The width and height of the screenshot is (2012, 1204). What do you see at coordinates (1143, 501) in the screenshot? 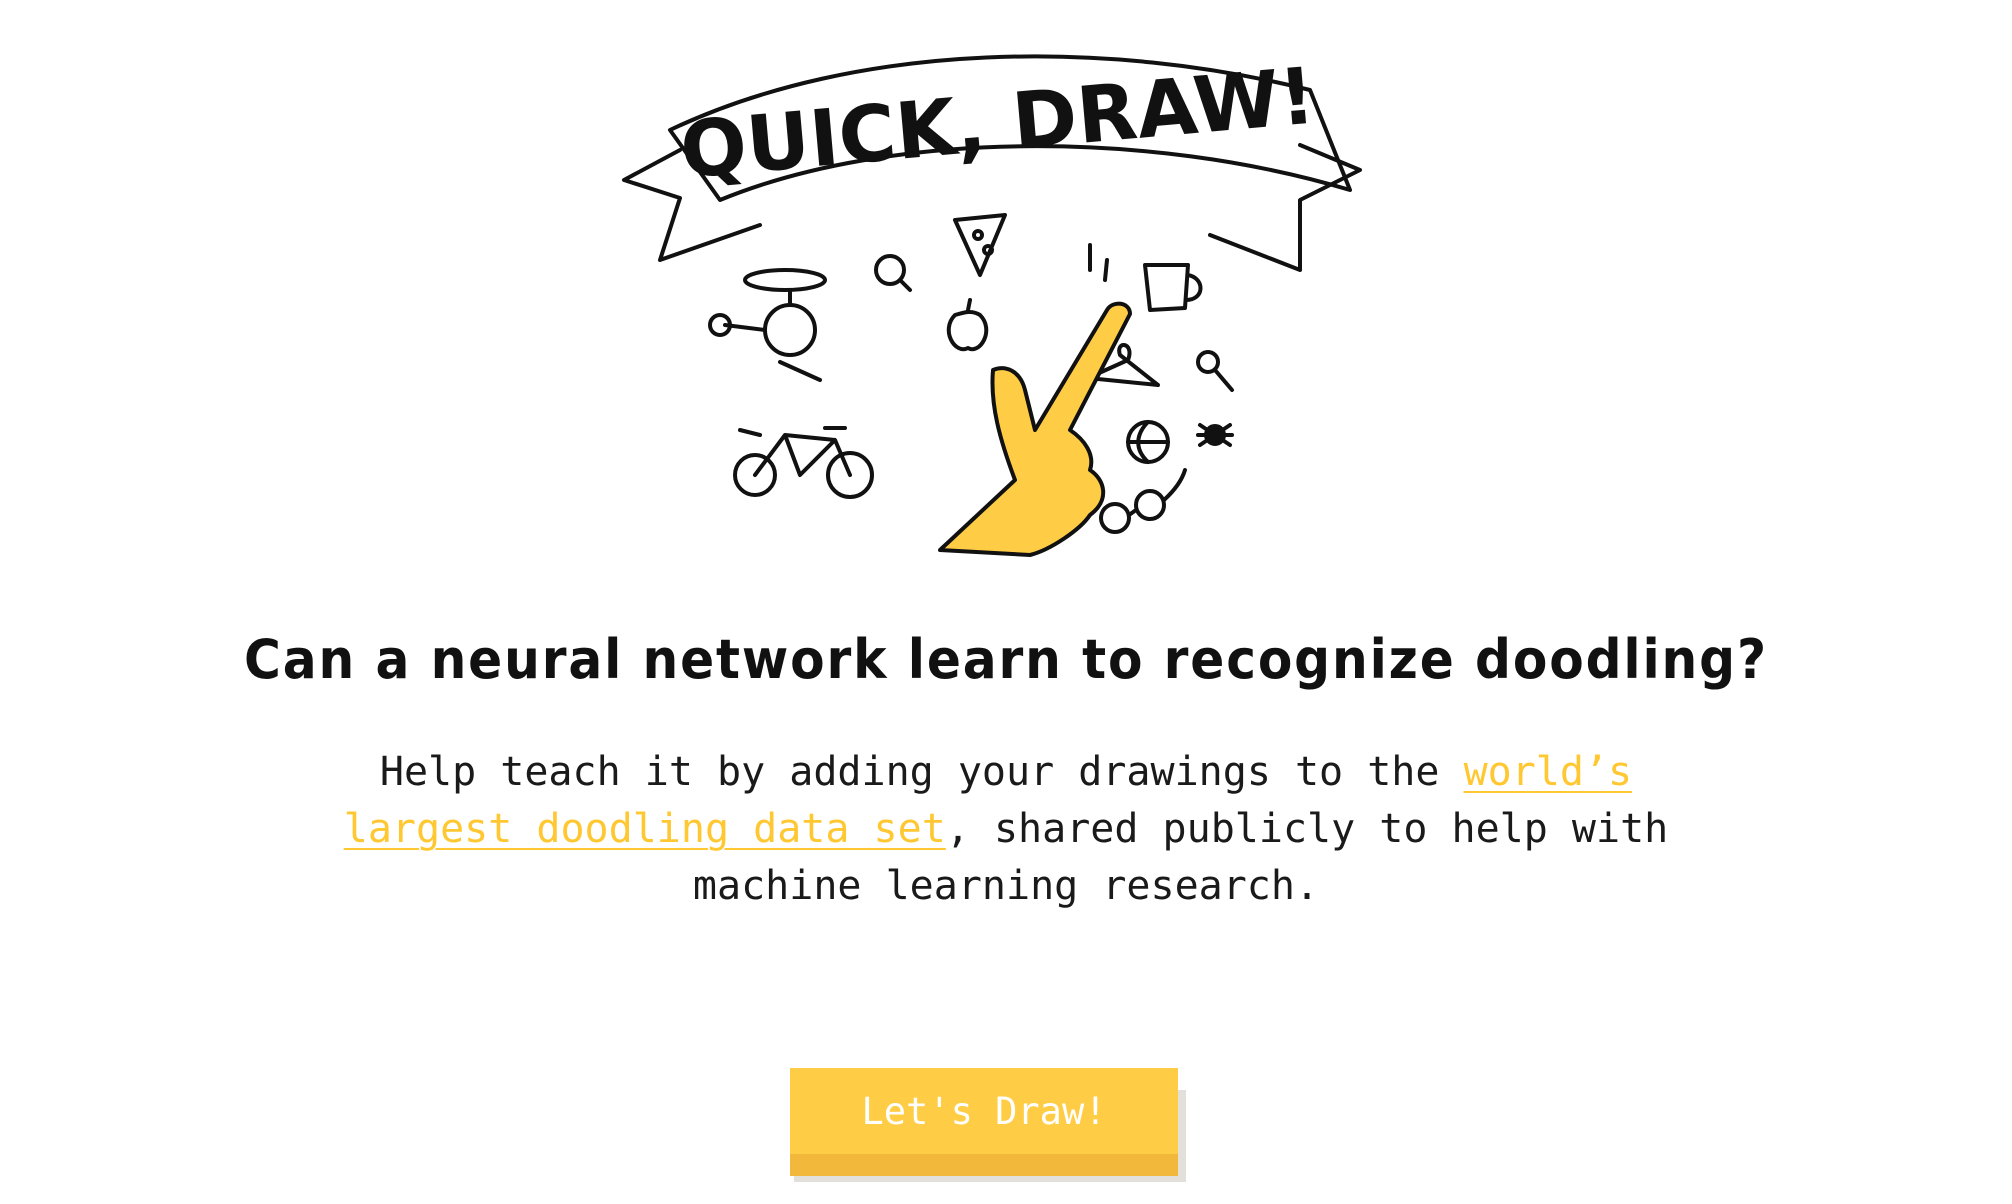
I see `eyeglasses-icon` at bounding box center [1143, 501].